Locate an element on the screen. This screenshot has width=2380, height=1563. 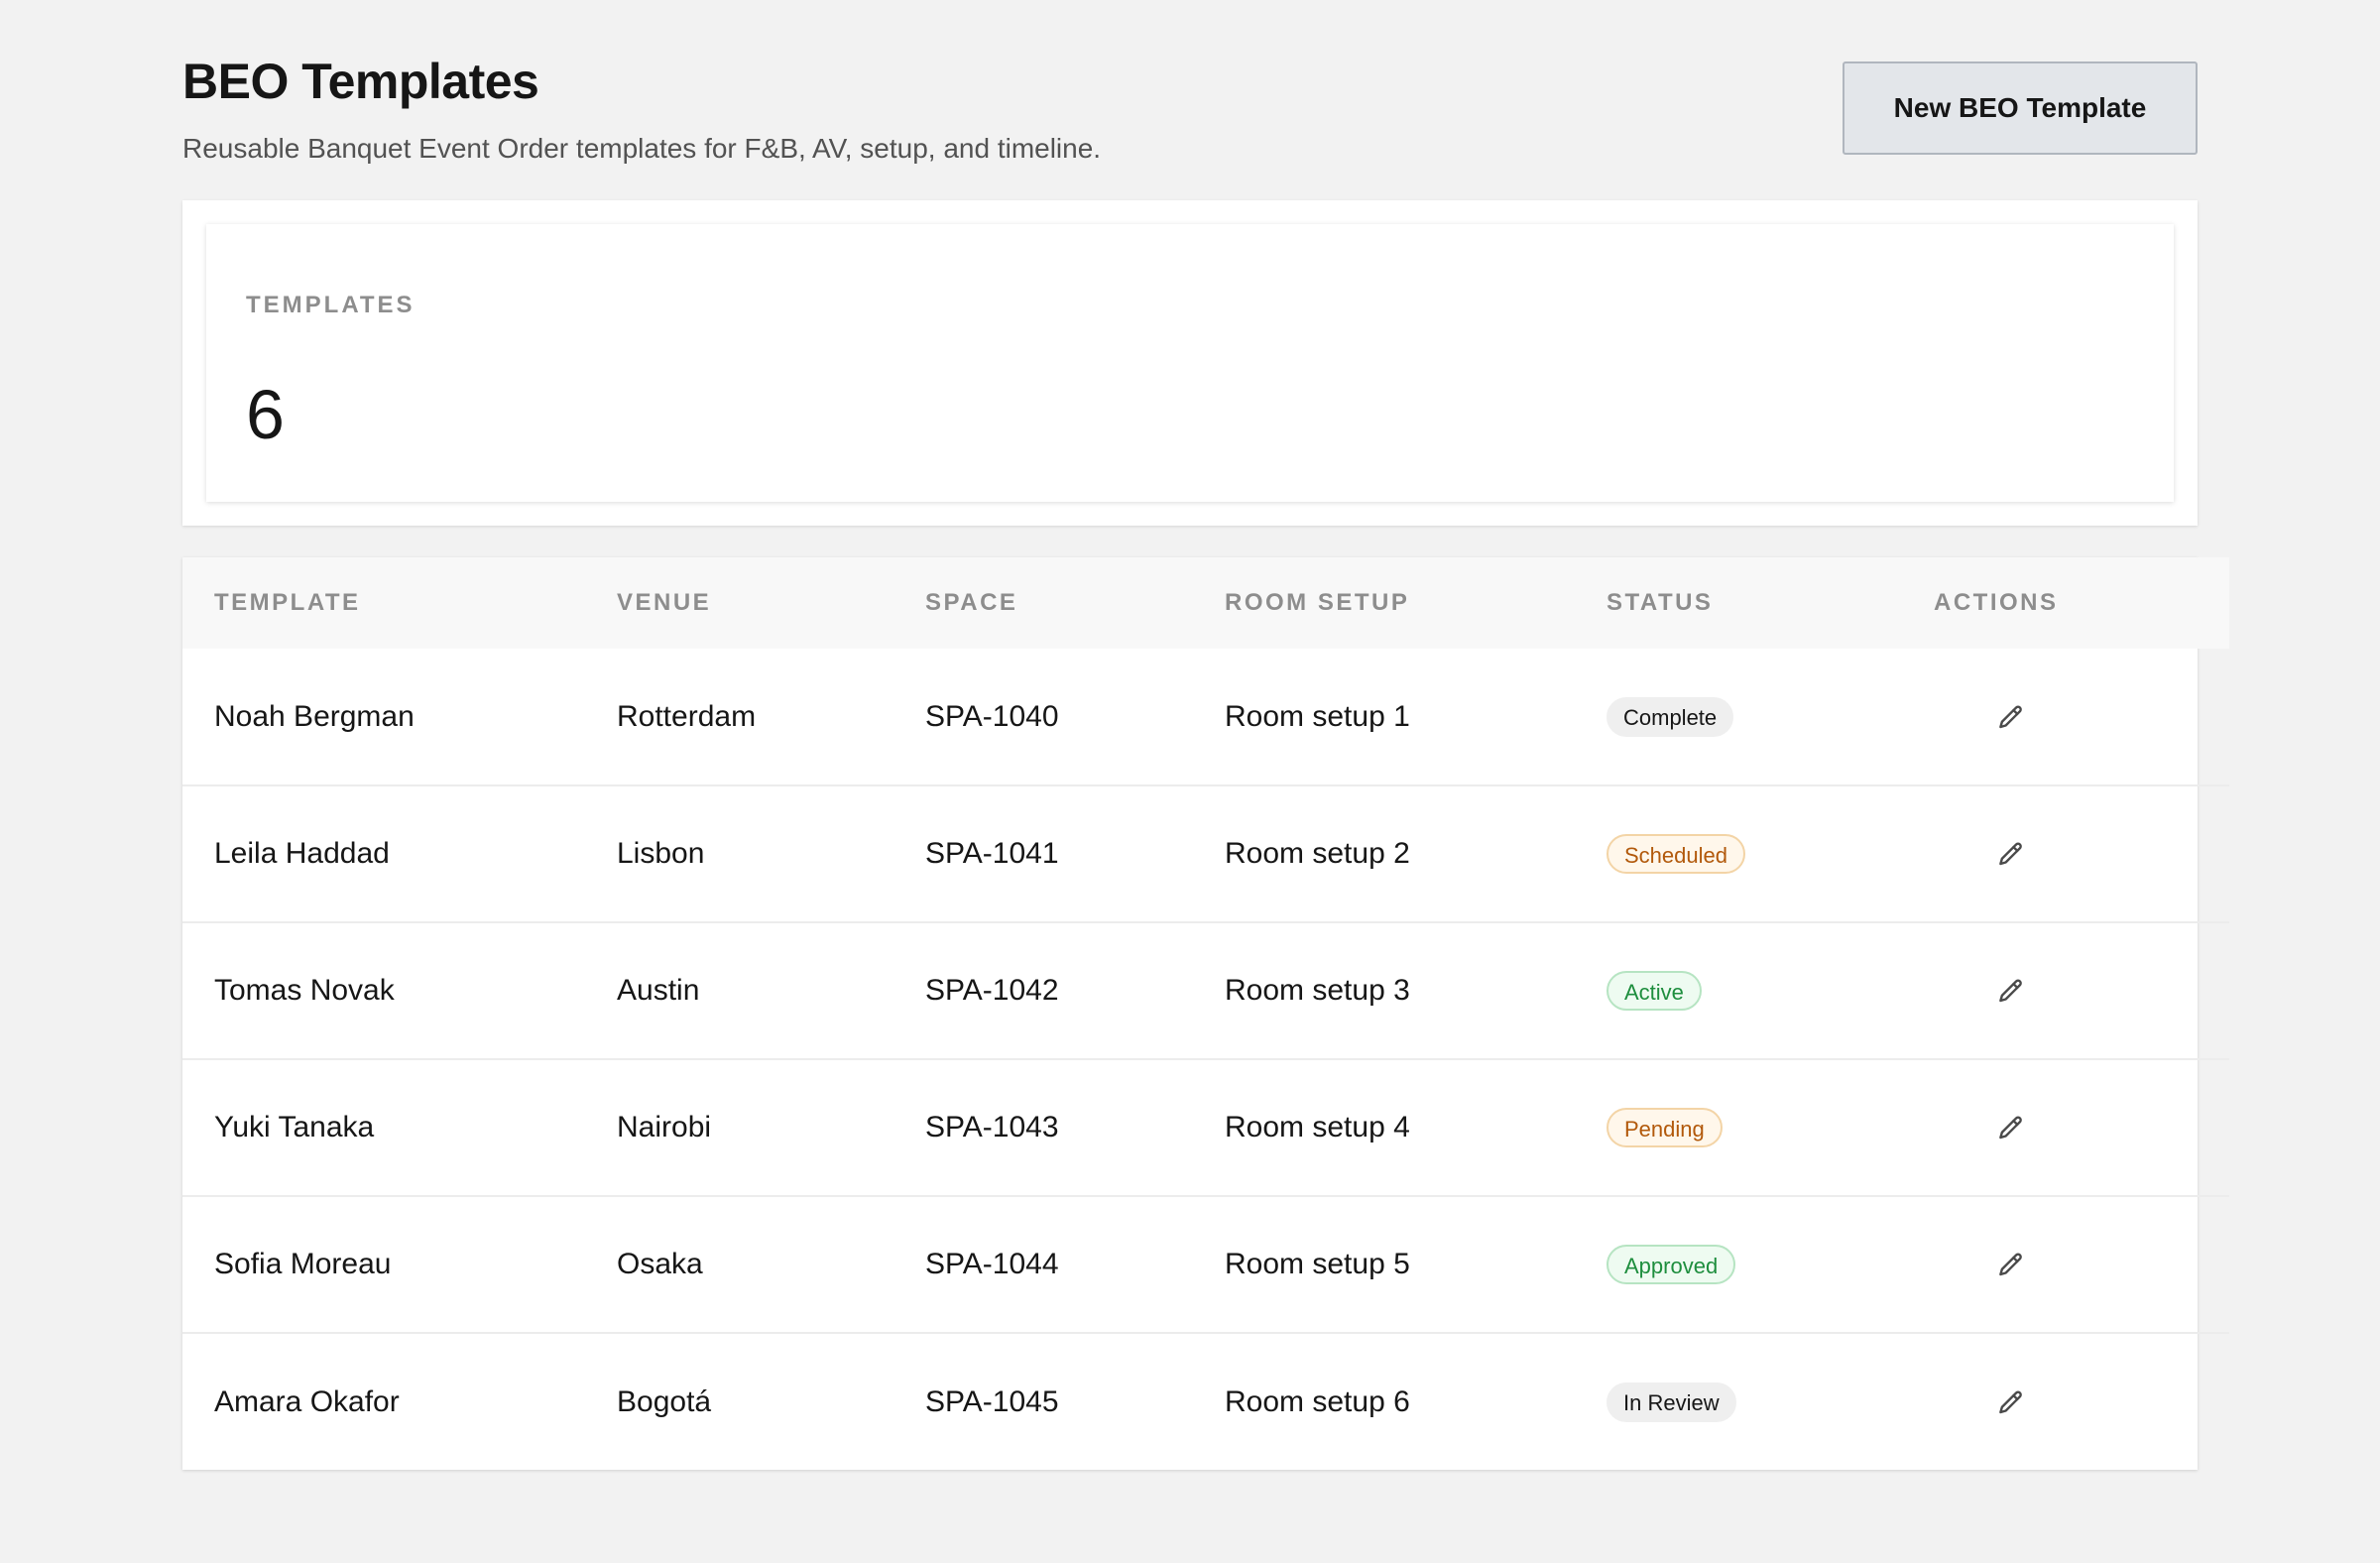
template-name-cell: Noah Bergman is located at coordinates (314, 716).